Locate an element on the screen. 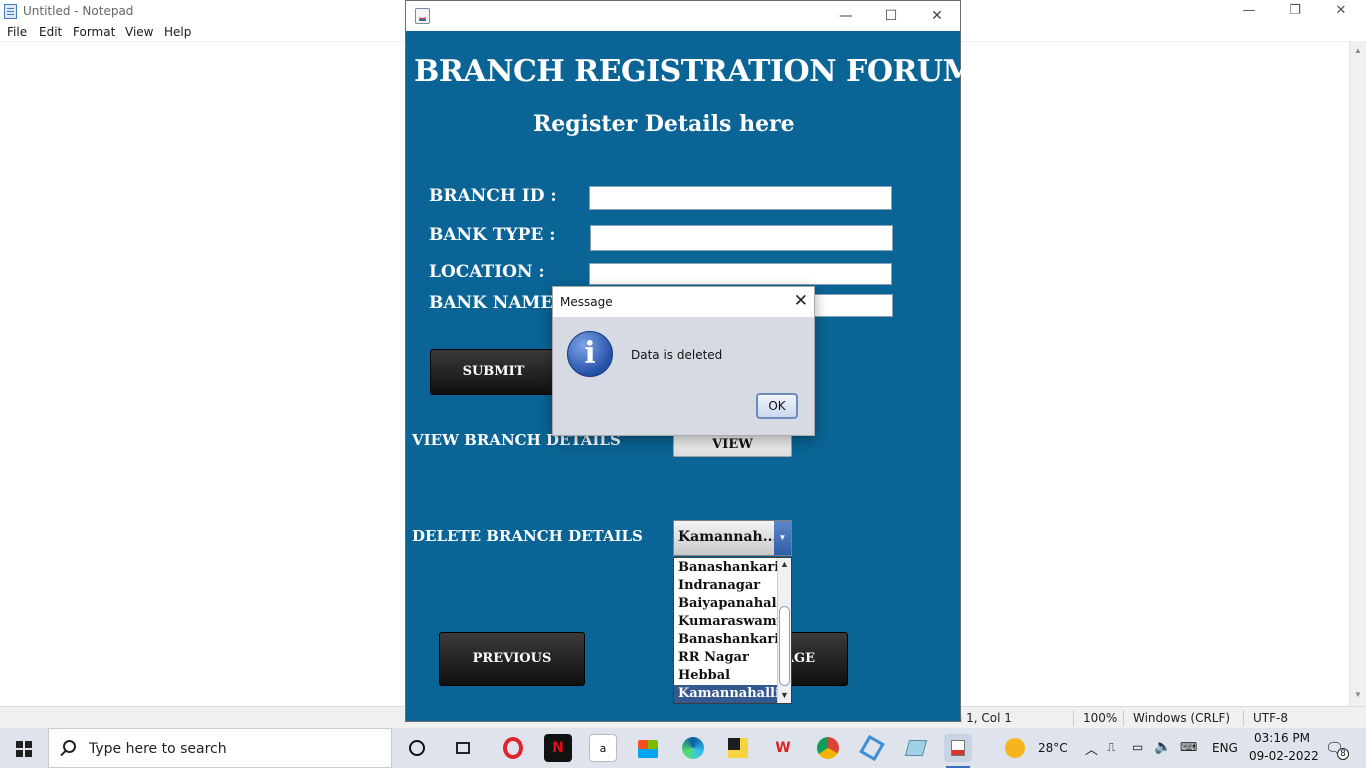 The image size is (1366, 768). task-view-icon is located at coordinates (463, 748).